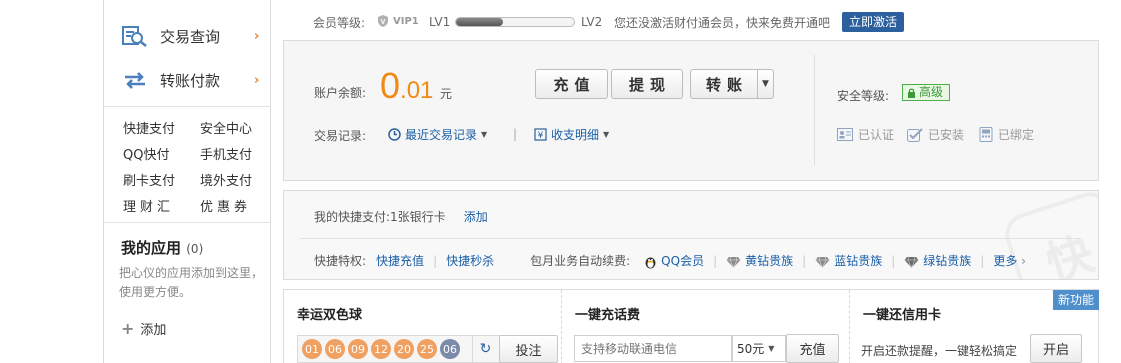 This screenshot has height=363, width=1121. What do you see at coordinates (1016, 135) in the screenshot?
I see `status-bound-label: 已绑定` at bounding box center [1016, 135].